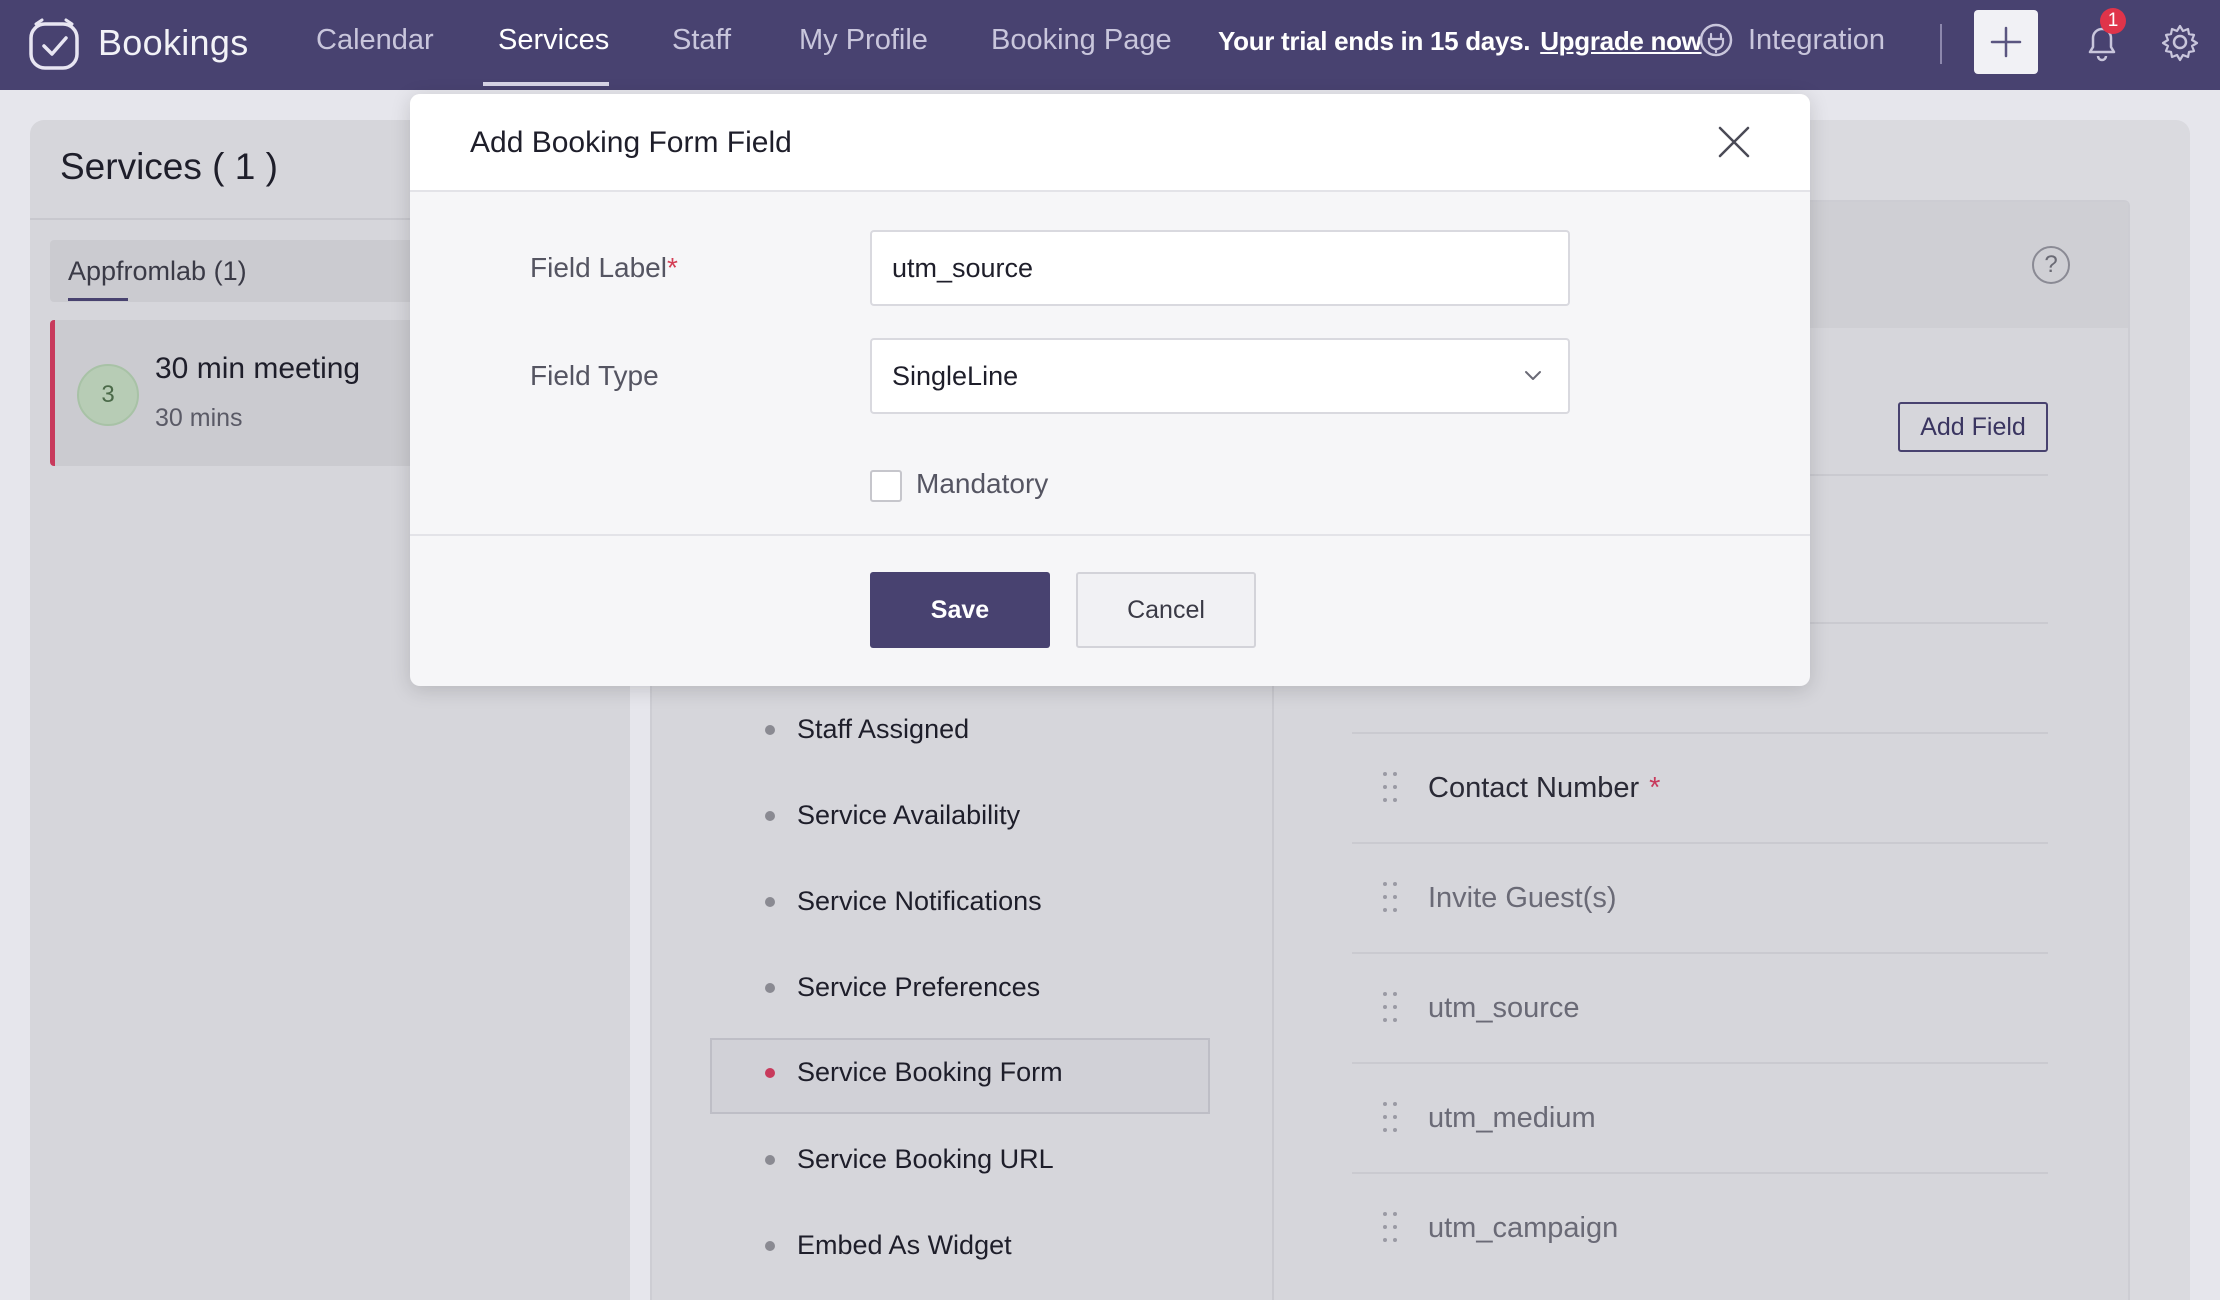  I want to click on nav-staff: Staff, so click(701, 40).